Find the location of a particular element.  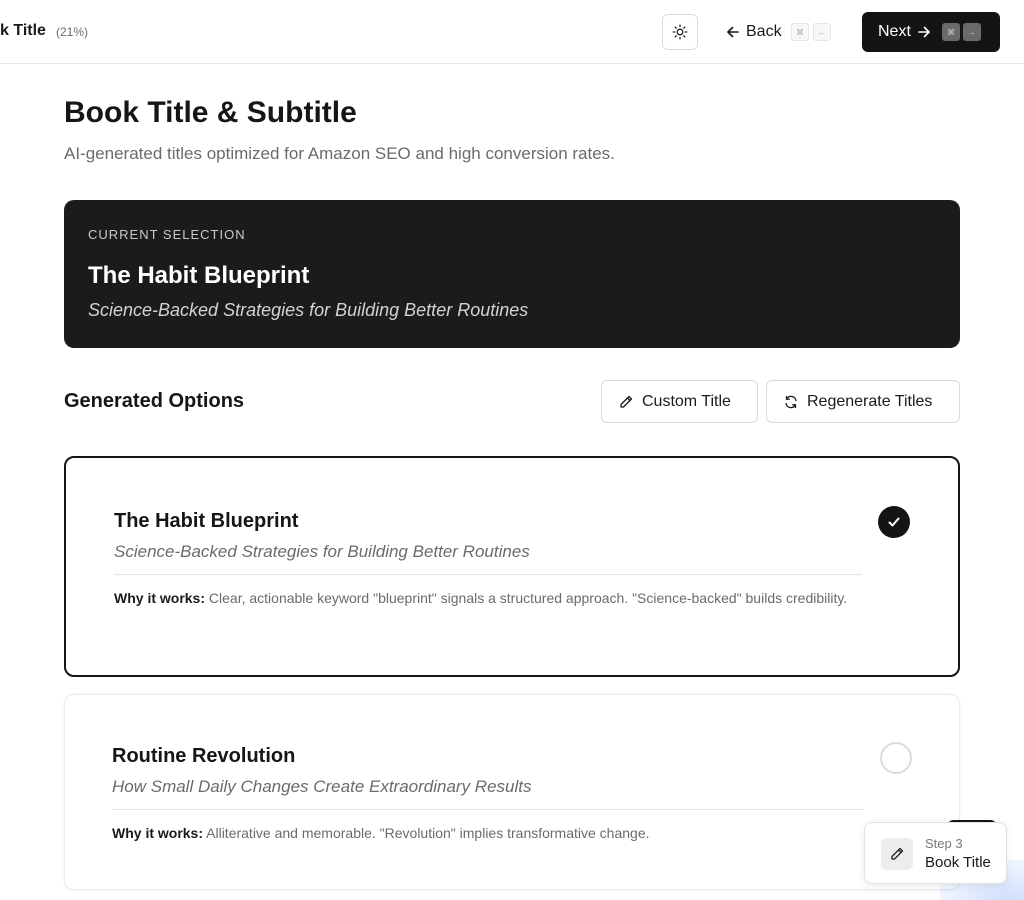

top-bar: k Title (21%) Back ⌘ ← Next ⌘ → is located at coordinates (512, 32).